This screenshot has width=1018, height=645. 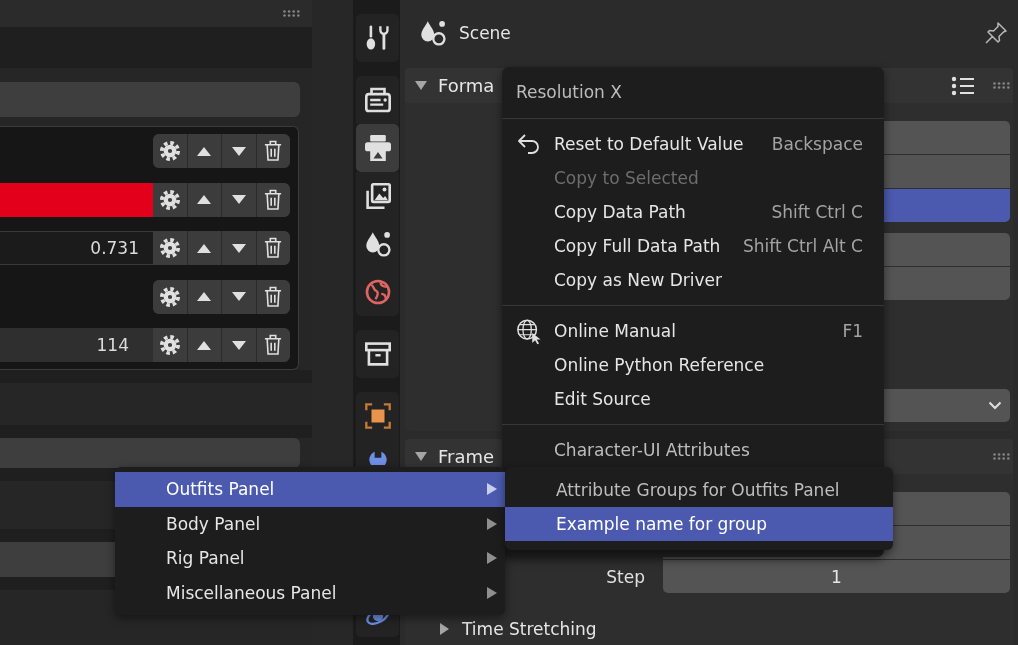 What do you see at coordinates (466, 456) in the screenshot?
I see `panel-title: Frame` at bounding box center [466, 456].